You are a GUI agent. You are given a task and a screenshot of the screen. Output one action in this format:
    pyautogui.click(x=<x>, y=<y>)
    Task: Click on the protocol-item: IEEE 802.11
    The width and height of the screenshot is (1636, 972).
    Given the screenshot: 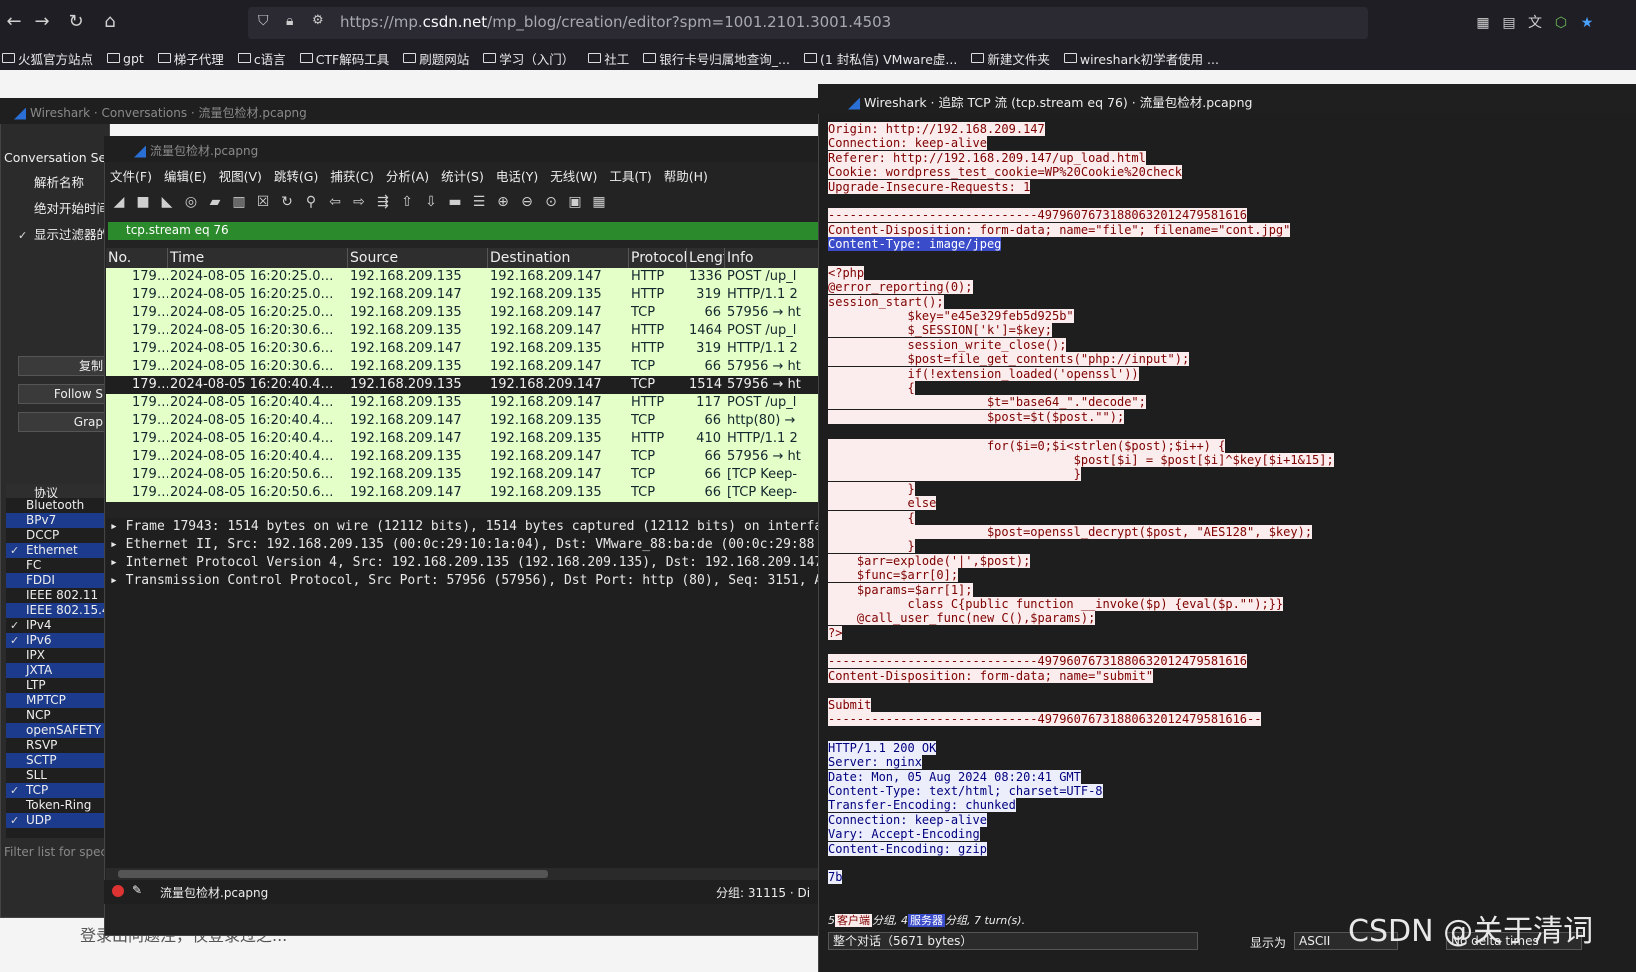 What is the action you would take?
    pyautogui.click(x=55, y=595)
    